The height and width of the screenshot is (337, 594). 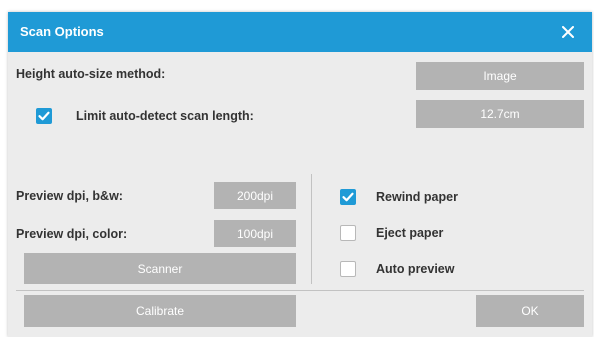 What do you see at coordinates (91, 74) in the screenshot?
I see `height-auto-size-label: Height auto-size method:` at bounding box center [91, 74].